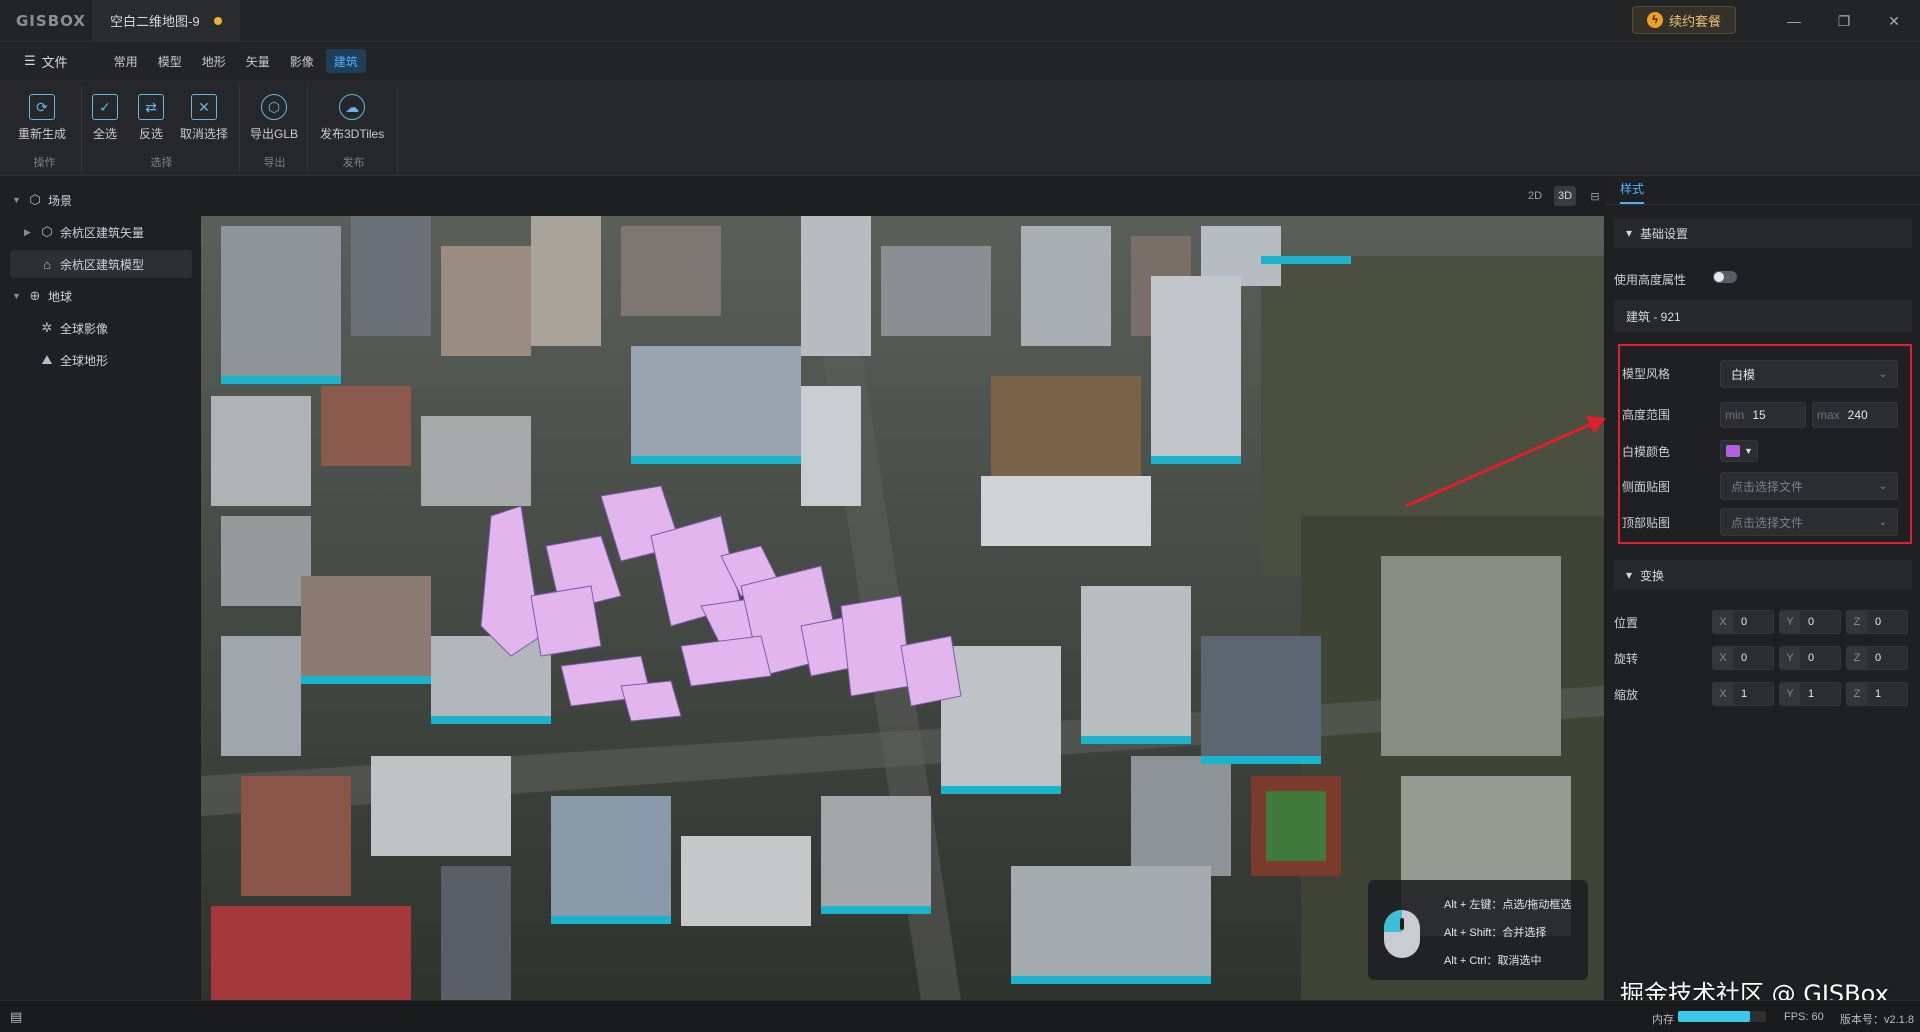 The width and height of the screenshot is (1920, 1032). Describe the element at coordinates (1646, 415) in the screenshot. I see `height-range-label: 高度范围` at that location.